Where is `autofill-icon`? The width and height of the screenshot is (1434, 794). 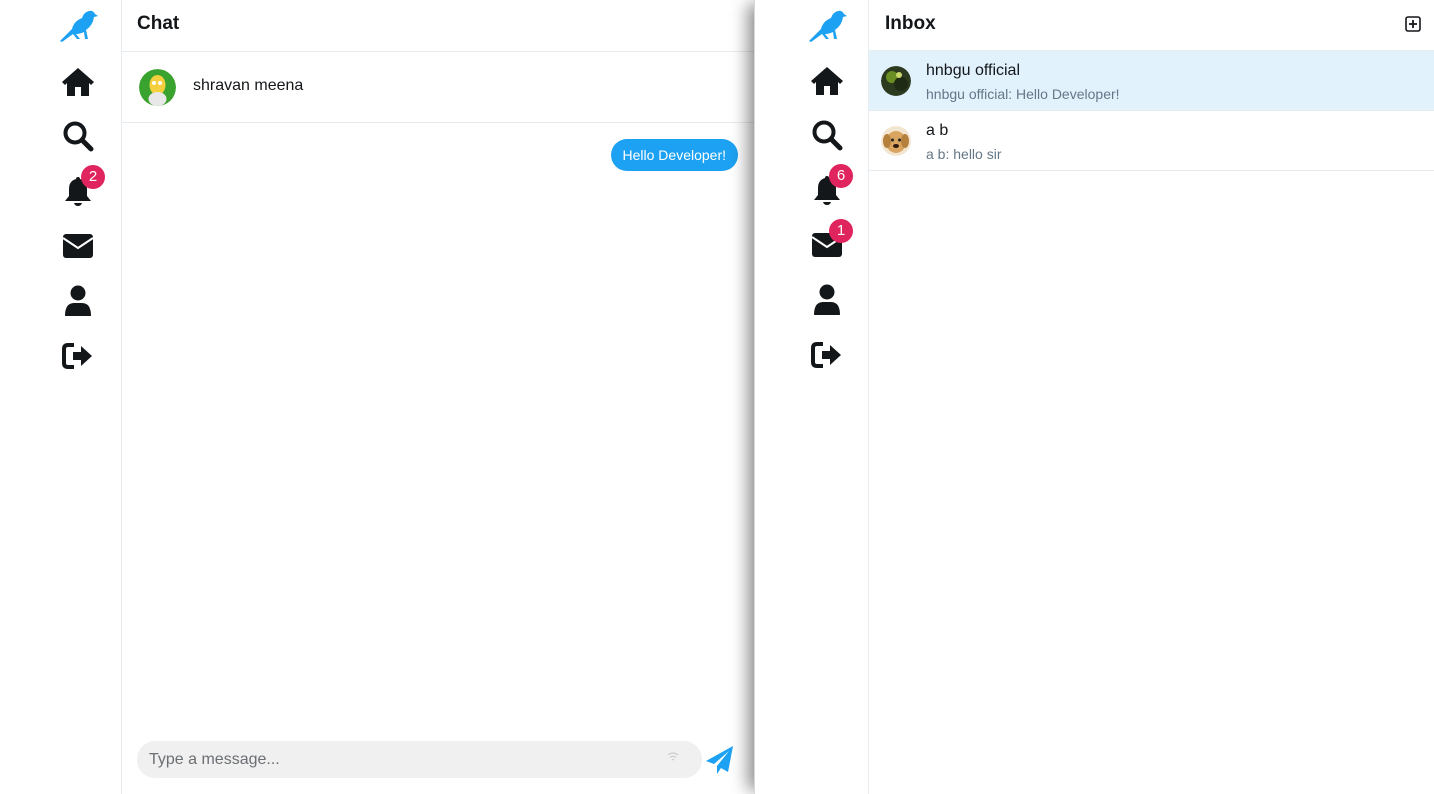 autofill-icon is located at coordinates (673, 756).